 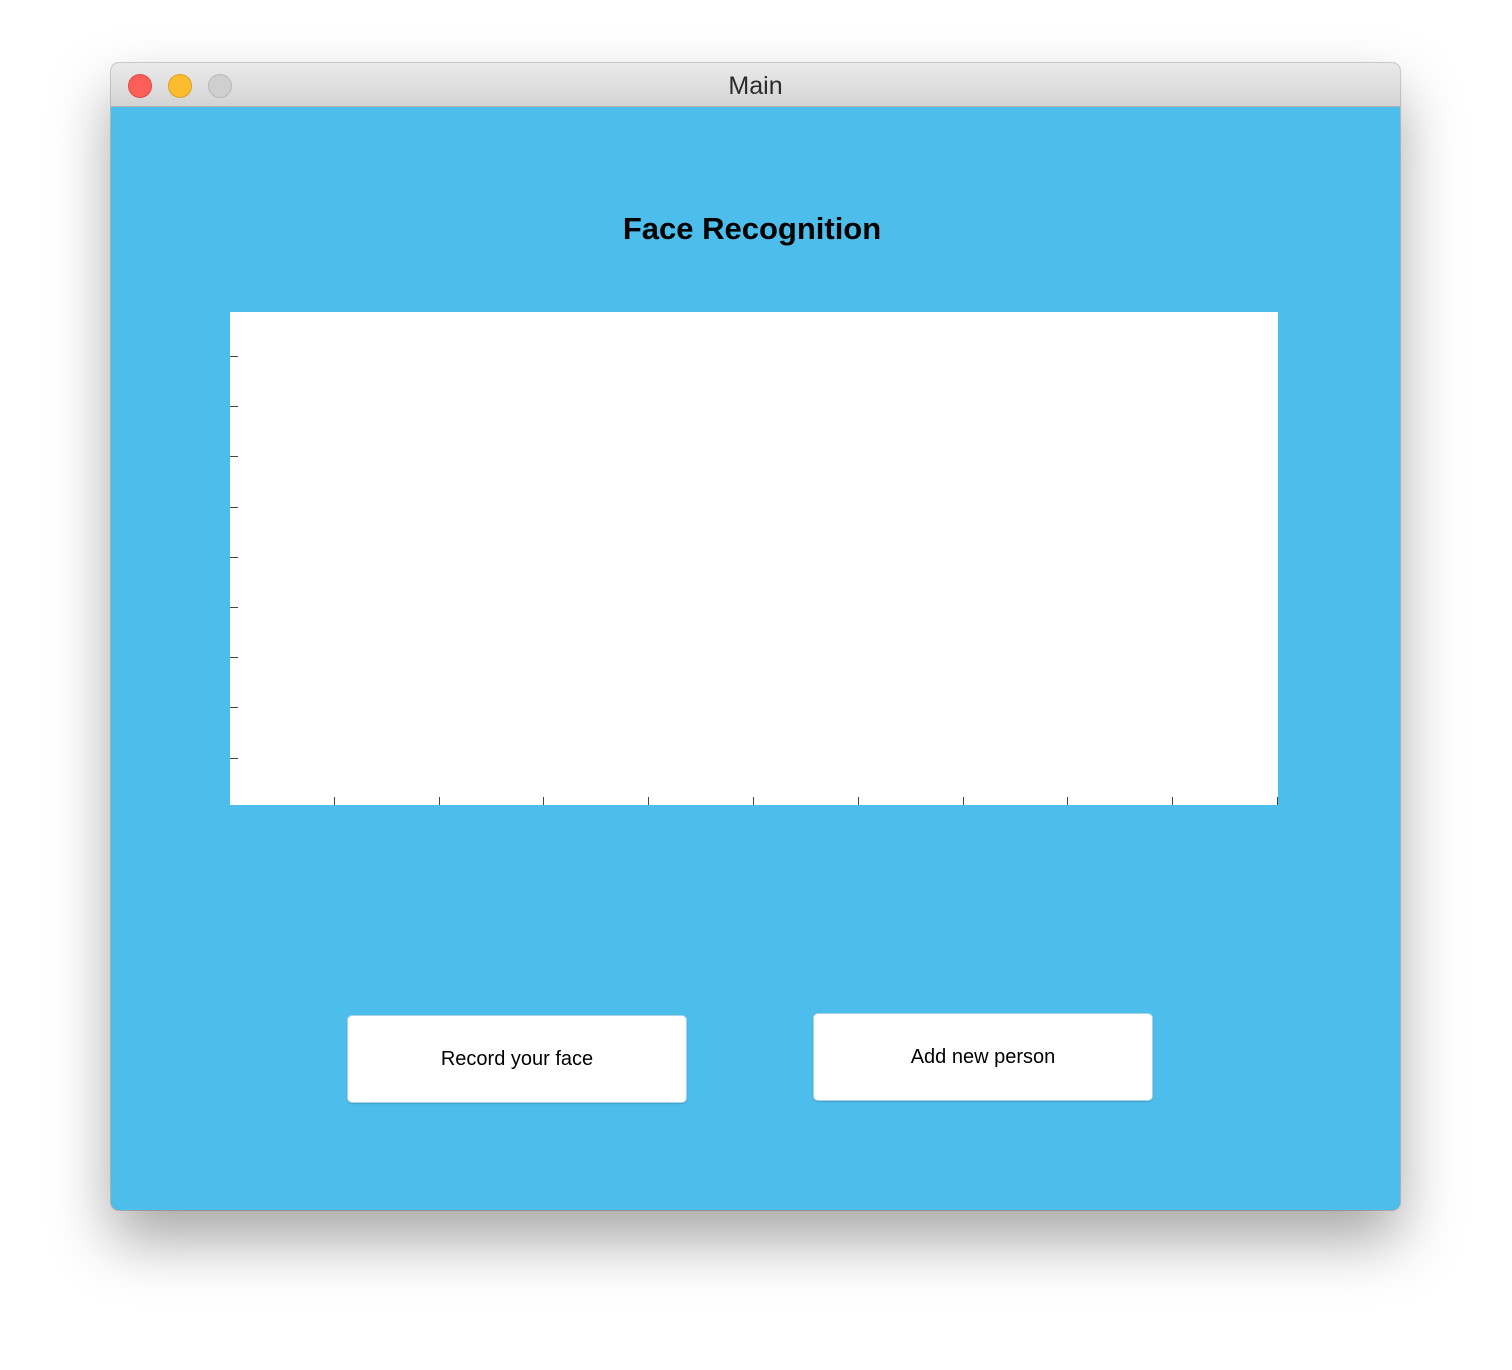 I want to click on add-new-person-button: Add new person, so click(x=983, y=1057).